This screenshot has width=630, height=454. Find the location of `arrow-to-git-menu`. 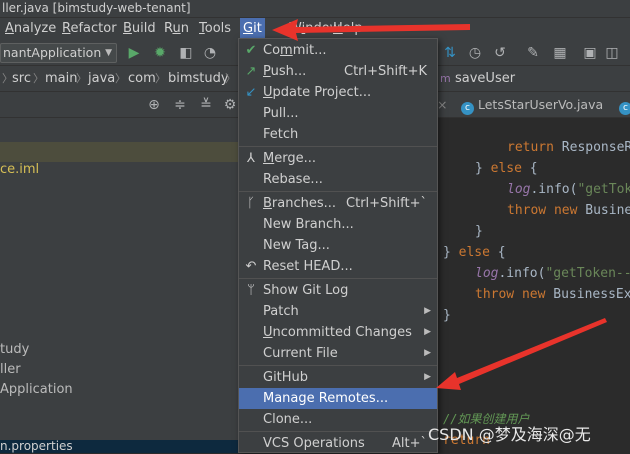

arrow-to-git-menu is located at coordinates (371, 30).